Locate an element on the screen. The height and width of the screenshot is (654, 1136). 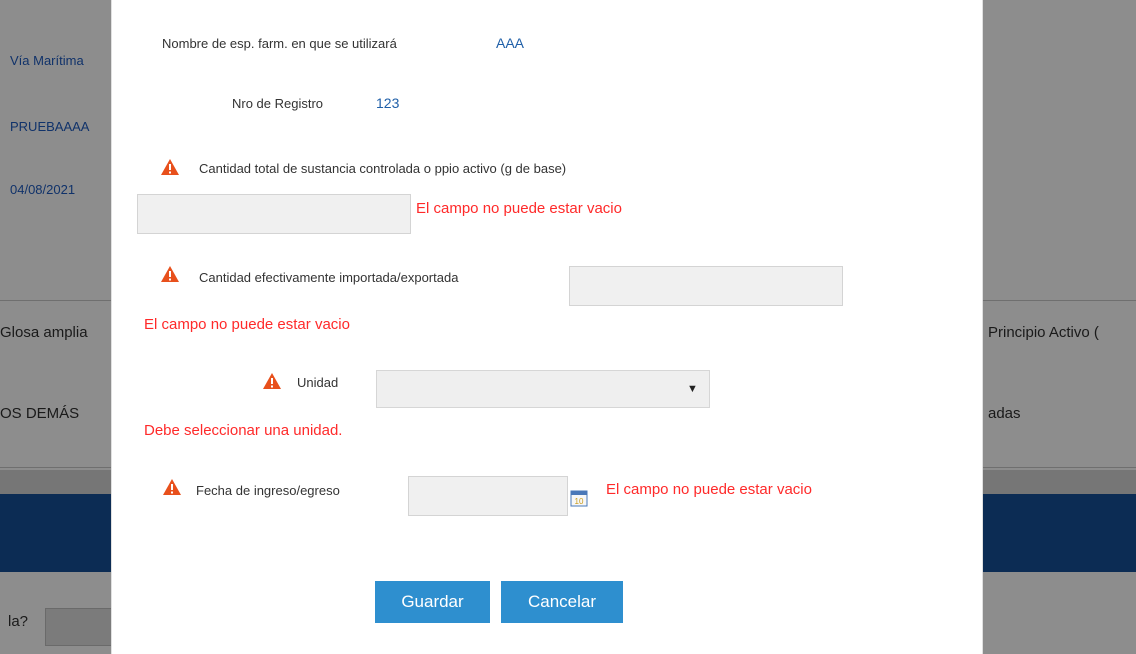
chevron-down-icon: ▼ is located at coordinates (692, 389).